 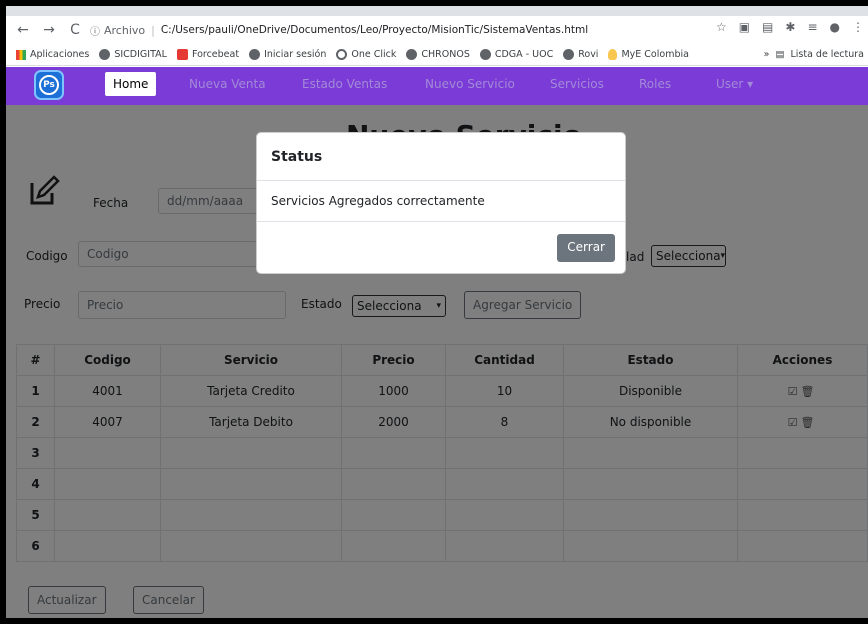 I want to click on bookmark-chronos: CHRONOS, so click(x=438, y=54).